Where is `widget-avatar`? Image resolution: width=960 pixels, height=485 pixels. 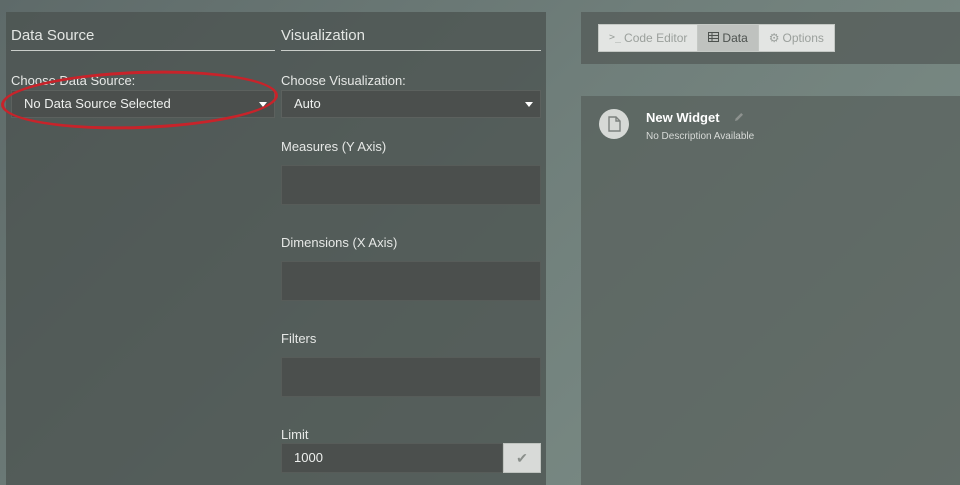 widget-avatar is located at coordinates (614, 124).